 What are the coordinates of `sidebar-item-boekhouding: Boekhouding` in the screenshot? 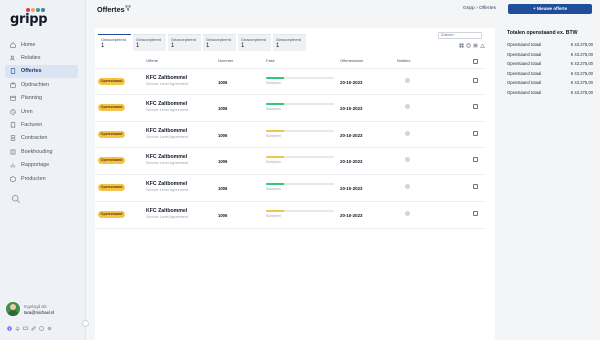 It's located at (41, 151).